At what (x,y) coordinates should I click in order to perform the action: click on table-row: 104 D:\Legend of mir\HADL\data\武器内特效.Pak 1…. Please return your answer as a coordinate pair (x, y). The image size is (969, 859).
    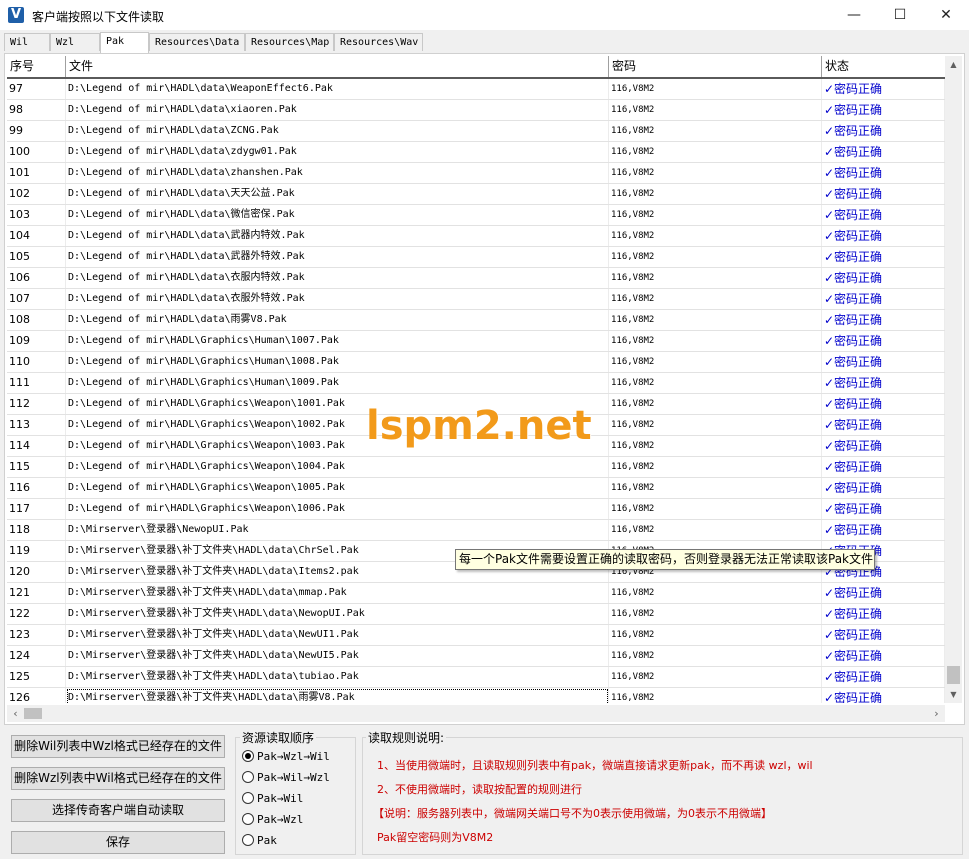
    Looking at the image, I should click on (476, 236).